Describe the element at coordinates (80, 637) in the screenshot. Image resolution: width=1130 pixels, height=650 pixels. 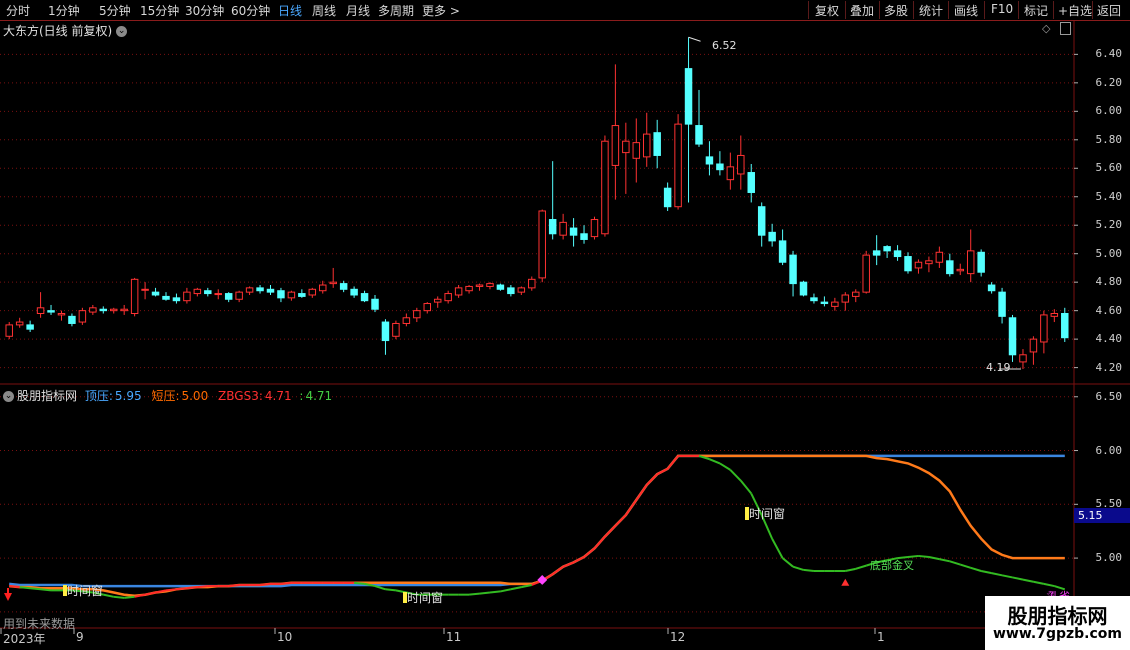
I see `date-axis-label: 9` at that location.